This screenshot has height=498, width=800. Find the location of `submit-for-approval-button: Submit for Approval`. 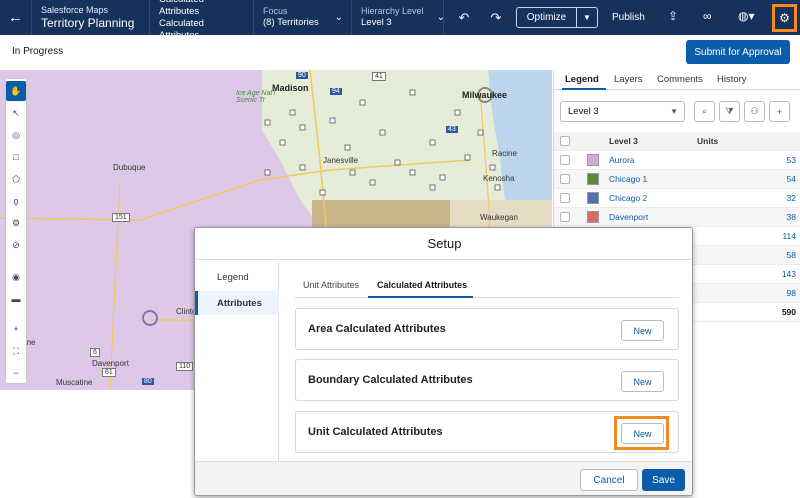

submit-for-approval-button: Submit for Approval is located at coordinates (738, 52).